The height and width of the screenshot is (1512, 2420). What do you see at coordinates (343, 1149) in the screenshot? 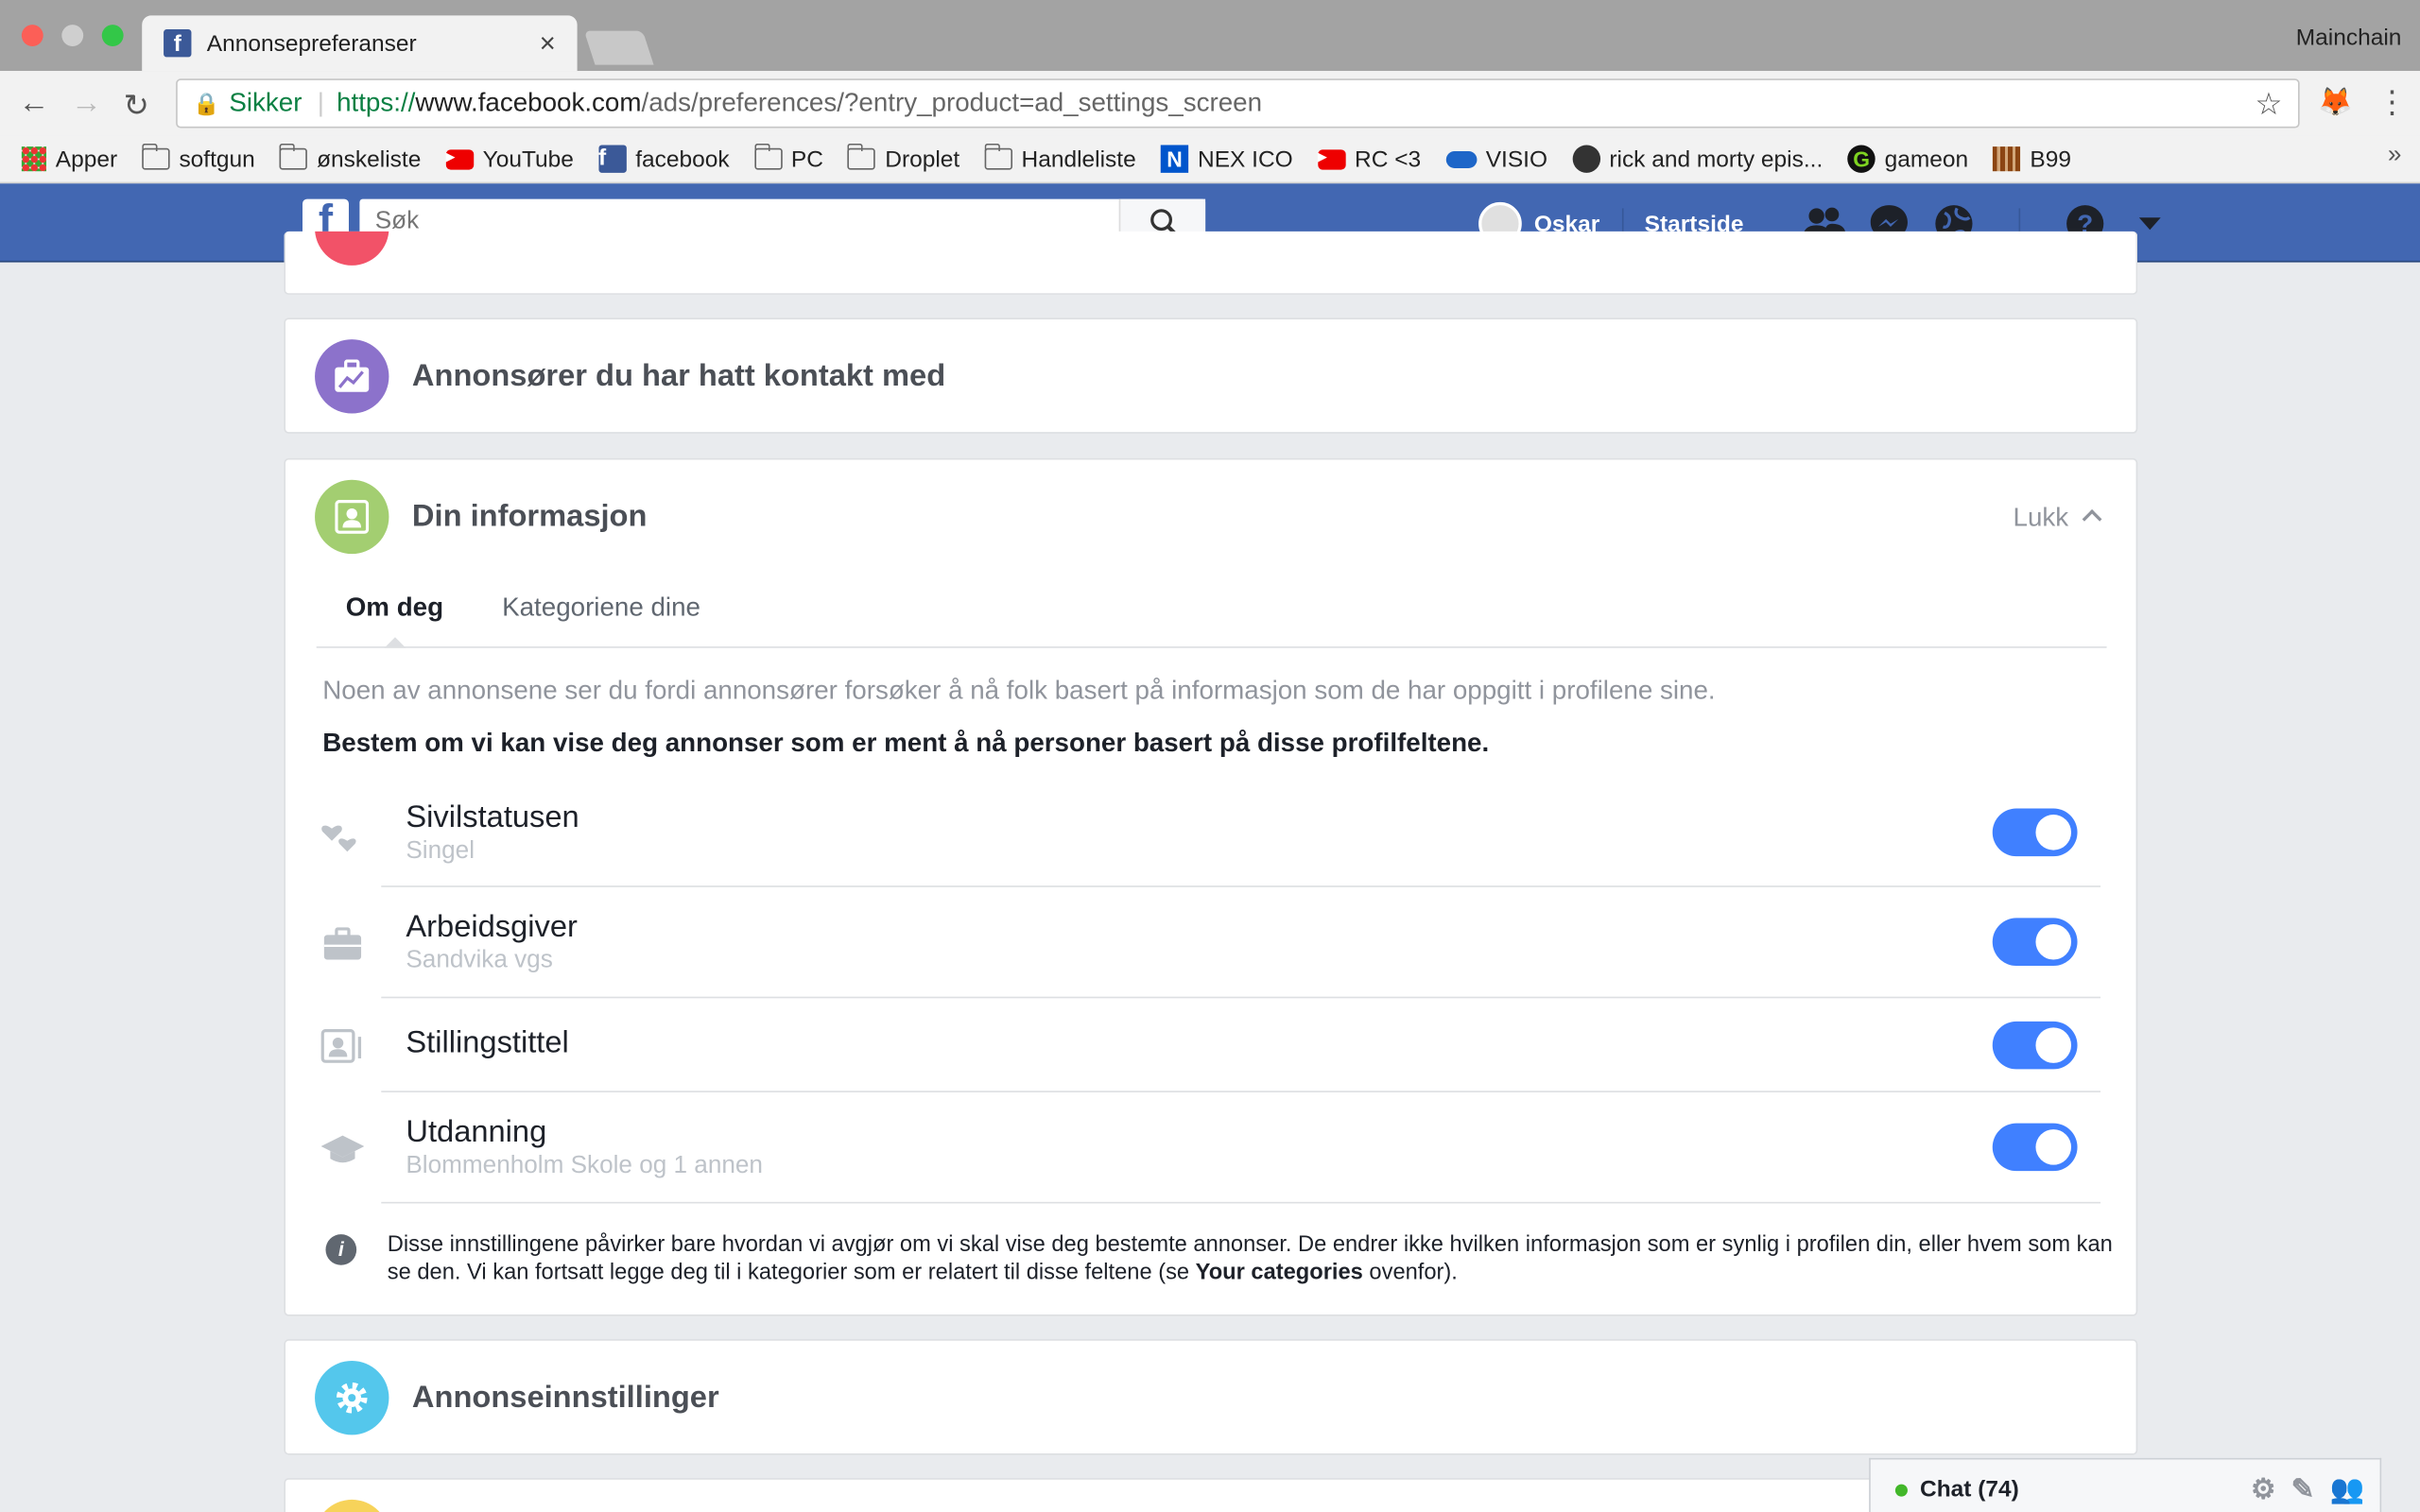
I see `graduation-cap-icon` at bounding box center [343, 1149].